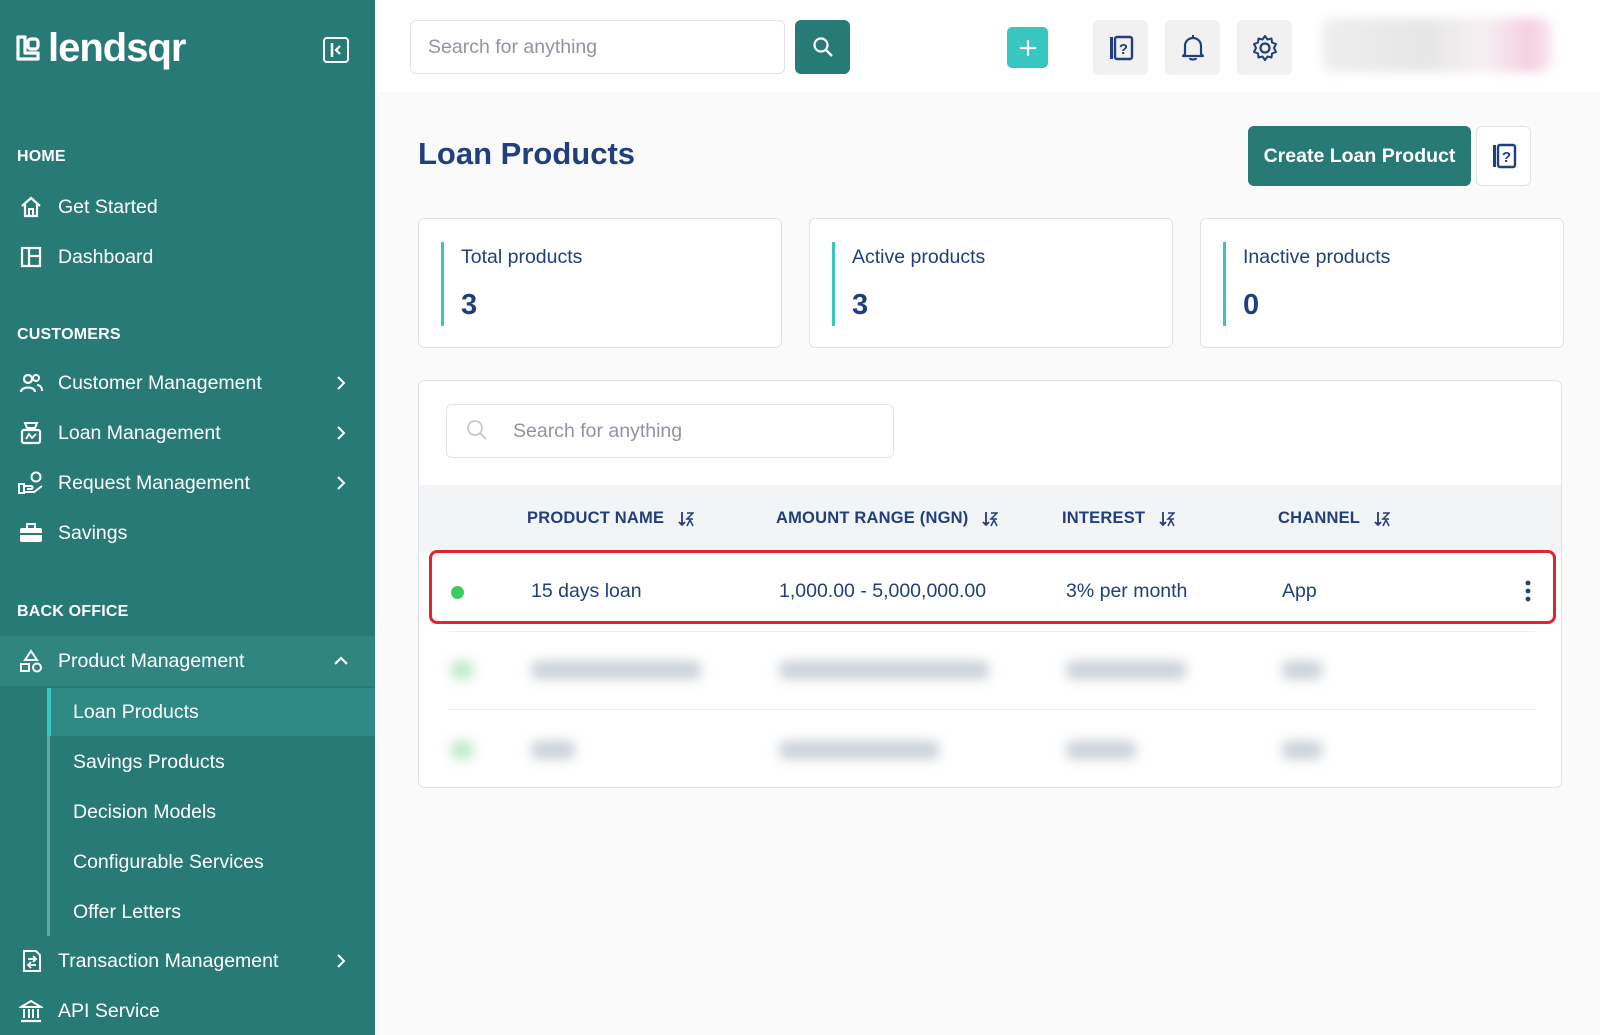 This screenshot has width=1600, height=1035. I want to click on sidebar-item-get-started: Get Started, so click(187, 207).